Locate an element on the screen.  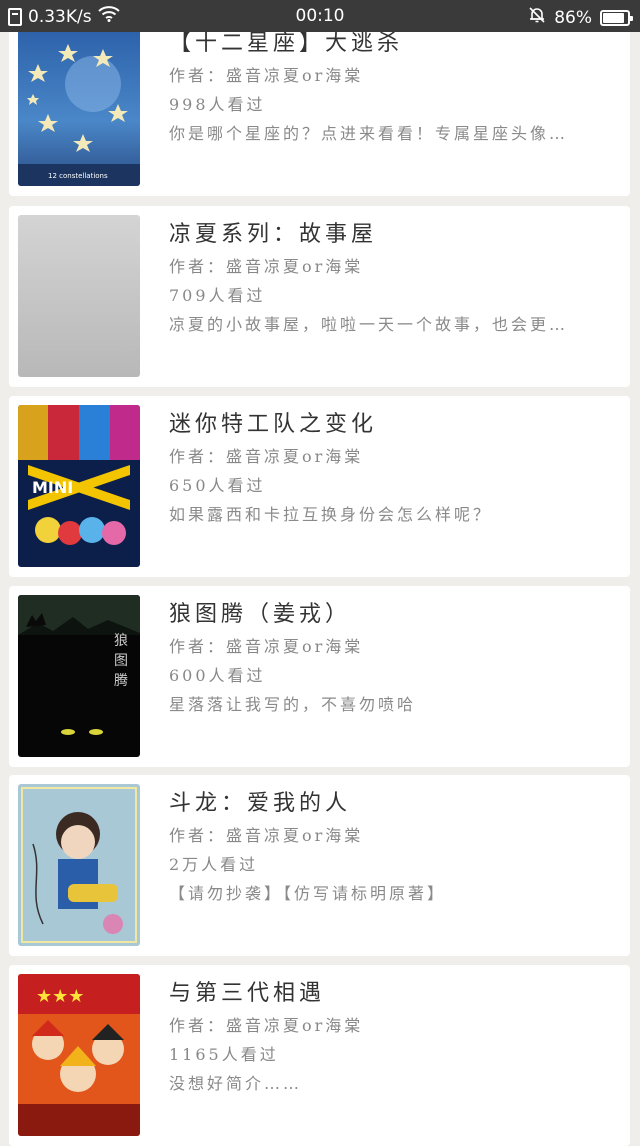
svg-text: 12 constellations is located at coordinates (78, 176).